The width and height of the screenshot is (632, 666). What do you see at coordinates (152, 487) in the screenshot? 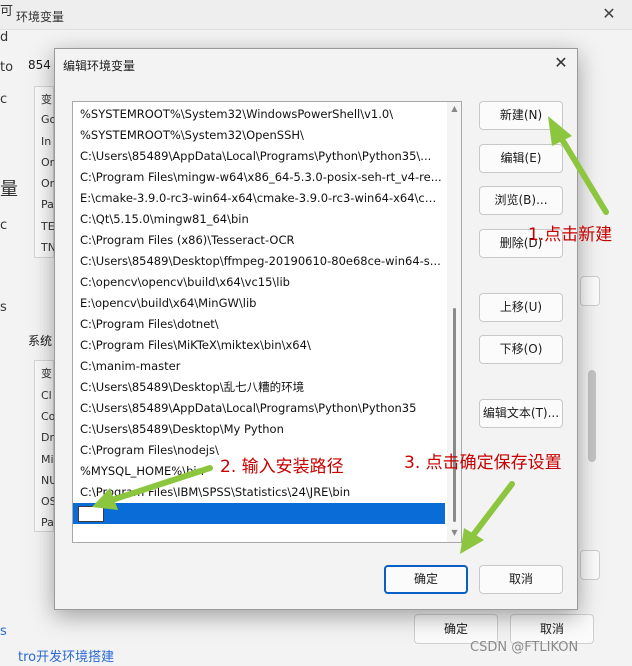
I see `arrow-to-new-entry` at bounding box center [152, 487].